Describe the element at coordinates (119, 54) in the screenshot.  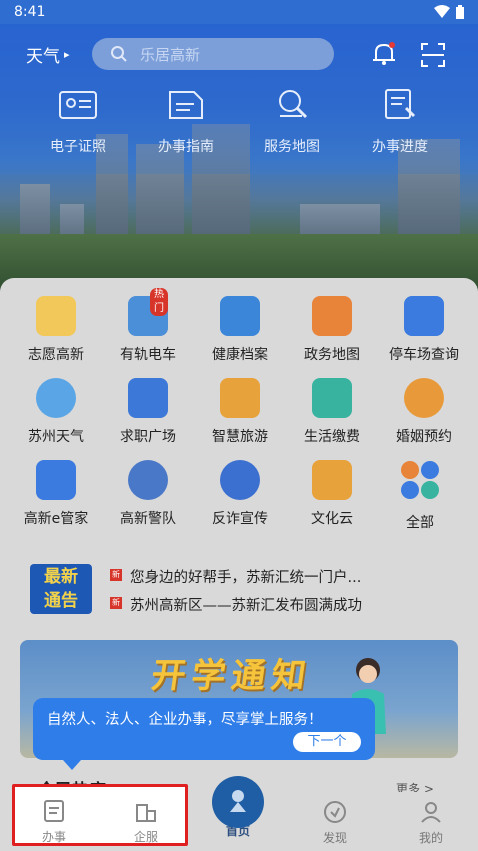
I see `search-icon` at that location.